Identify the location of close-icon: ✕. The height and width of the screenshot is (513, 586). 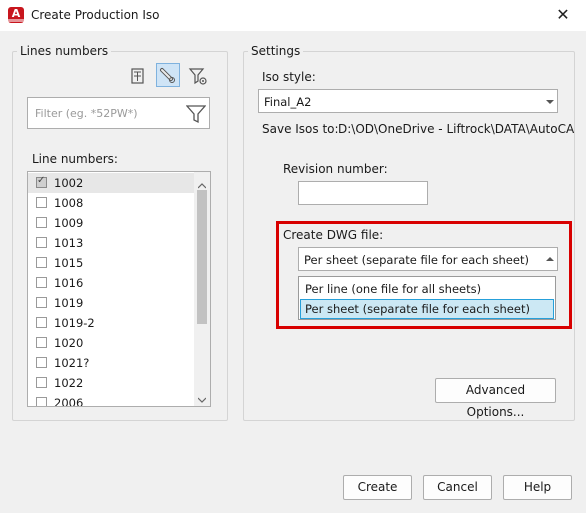
(563, 15).